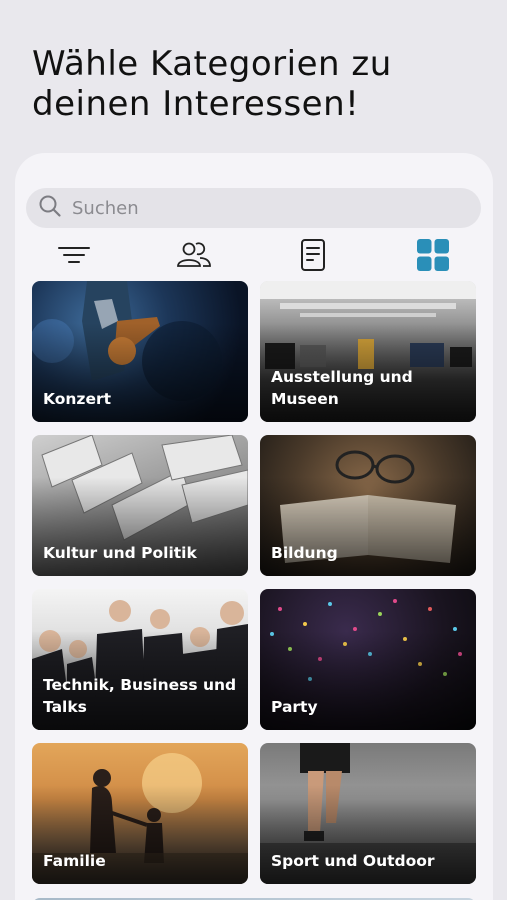 The height and width of the screenshot is (900, 507). Describe the element at coordinates (77, 399) in the screenshot. I see `category-label: Konzert` at that location.